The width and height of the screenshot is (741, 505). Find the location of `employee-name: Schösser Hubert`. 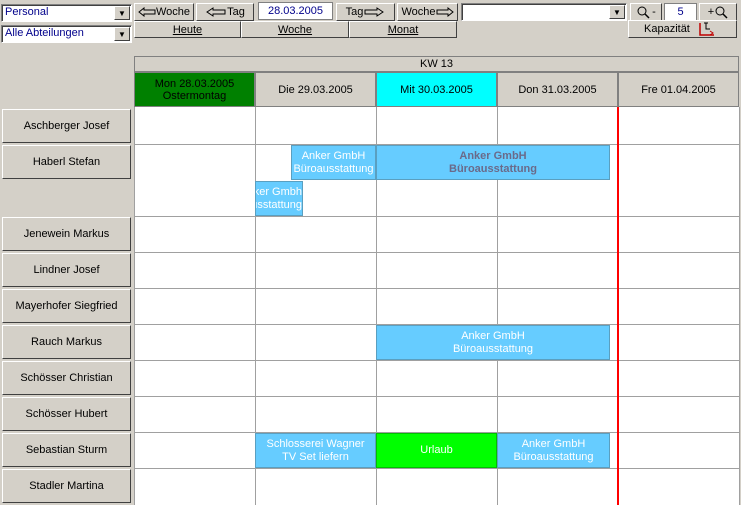

employee-name: Schösser Hubert is located at coordinates (66, 414).